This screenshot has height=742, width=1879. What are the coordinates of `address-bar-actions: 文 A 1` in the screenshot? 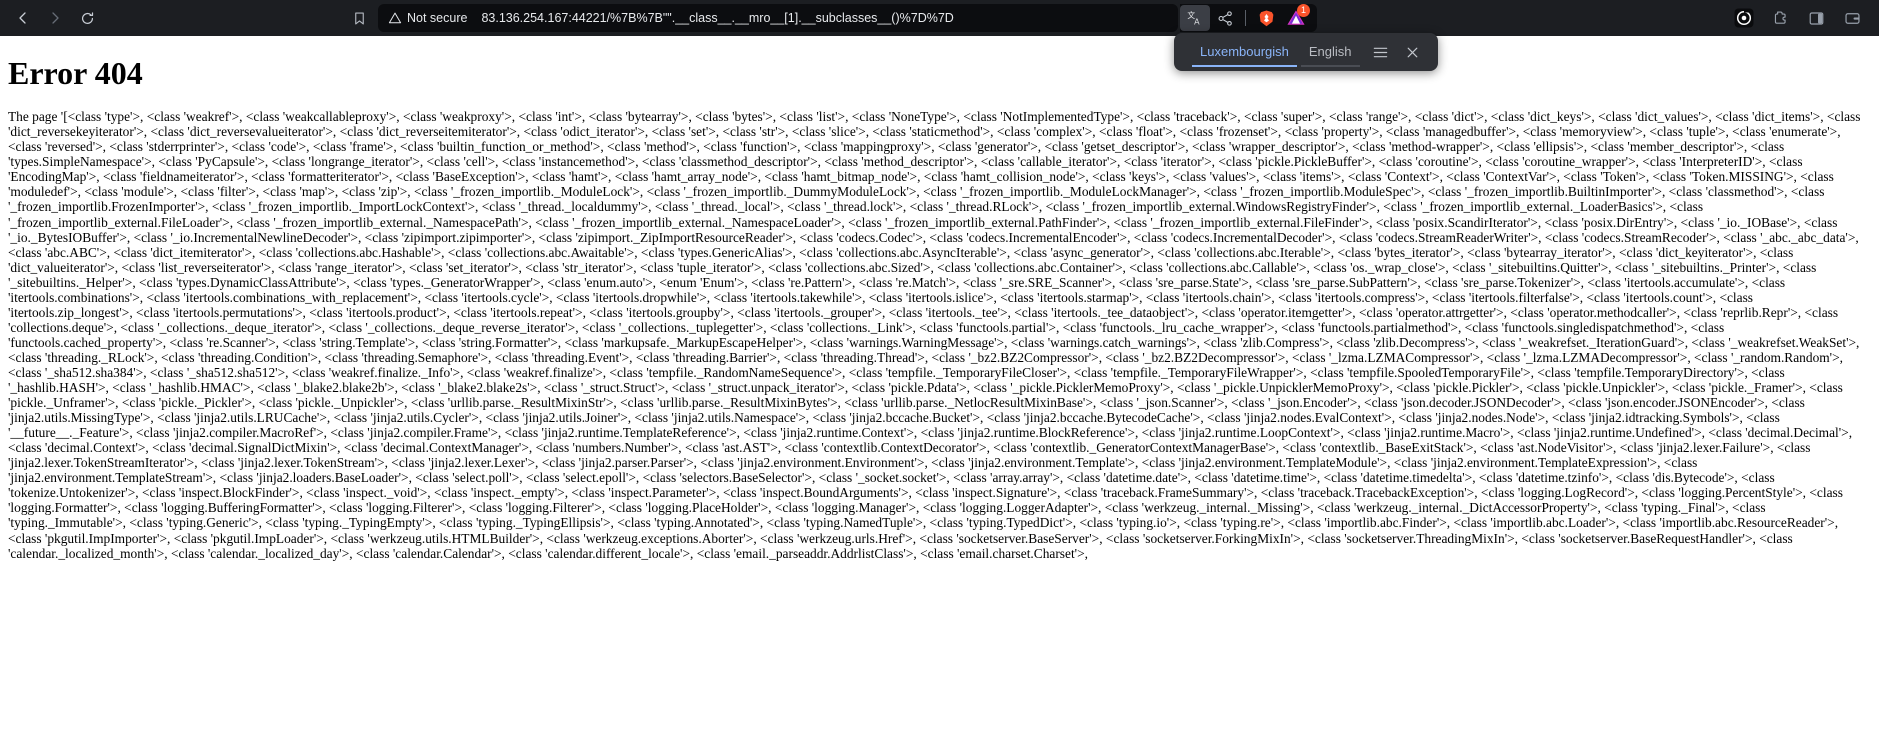 It's located at (1248, 18).